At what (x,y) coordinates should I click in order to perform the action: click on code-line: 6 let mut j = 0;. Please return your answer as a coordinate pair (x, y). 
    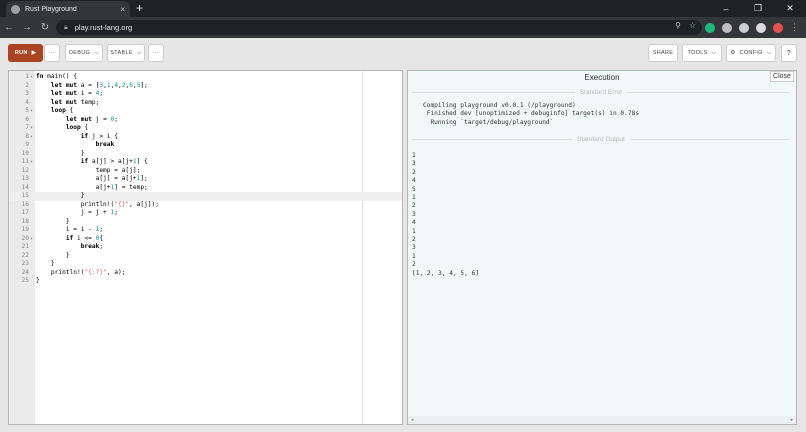
    Looking at the image, I should click on (205, 120).